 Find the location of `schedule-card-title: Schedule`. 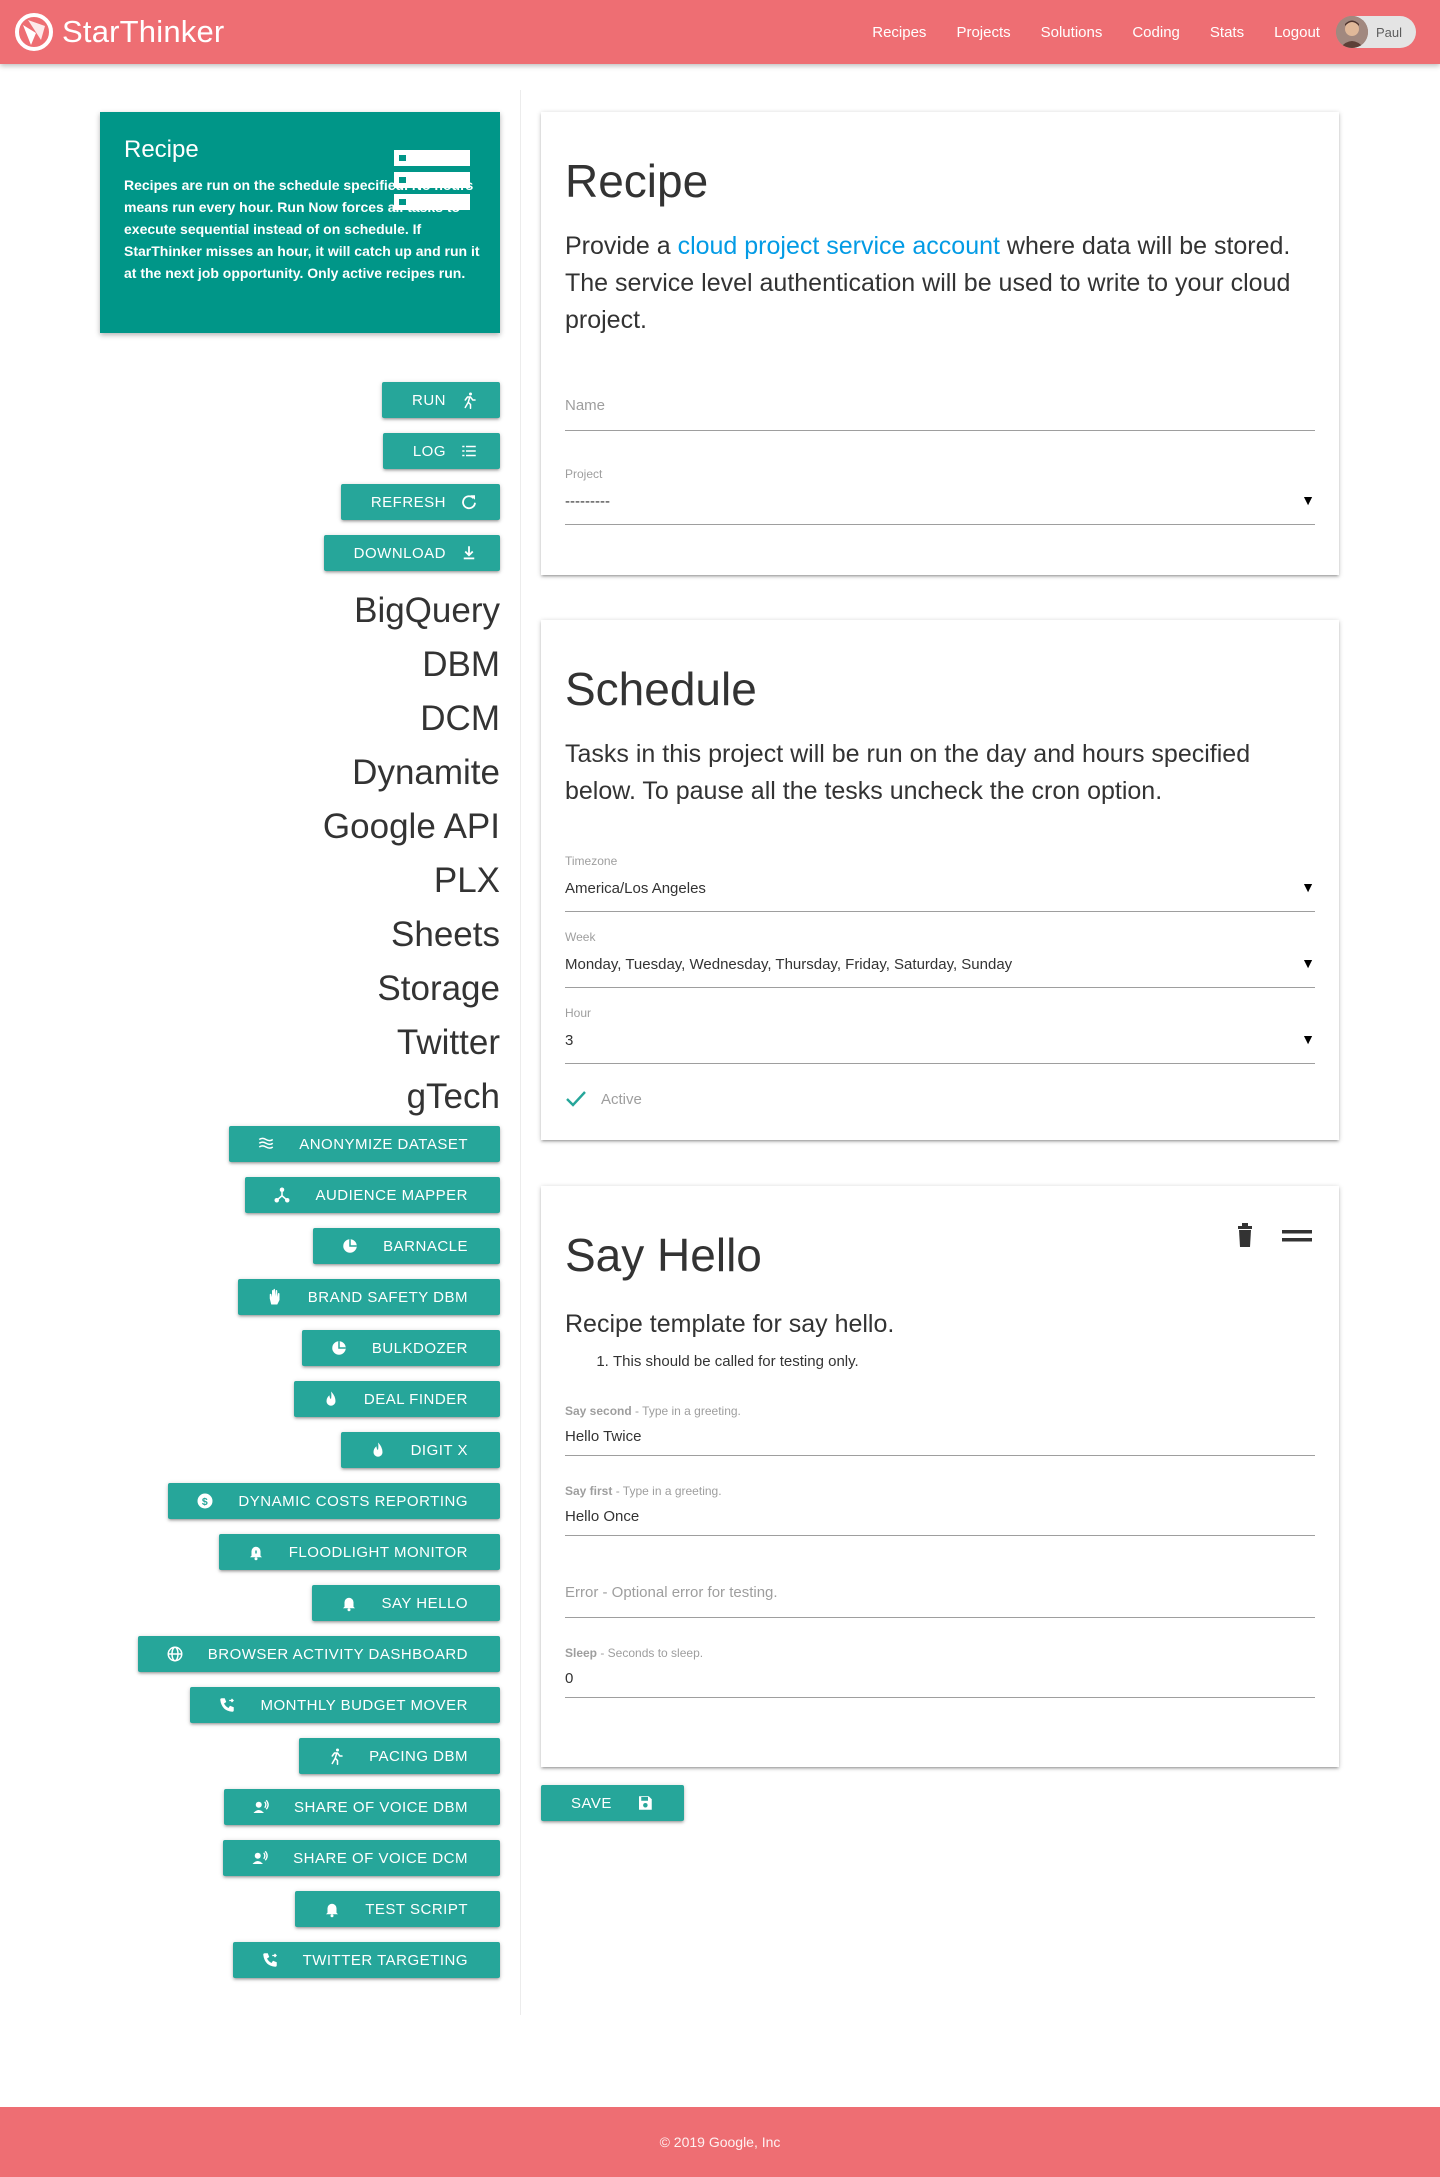

schedule-card-title: Schedule is located at coordinates (661, 689).